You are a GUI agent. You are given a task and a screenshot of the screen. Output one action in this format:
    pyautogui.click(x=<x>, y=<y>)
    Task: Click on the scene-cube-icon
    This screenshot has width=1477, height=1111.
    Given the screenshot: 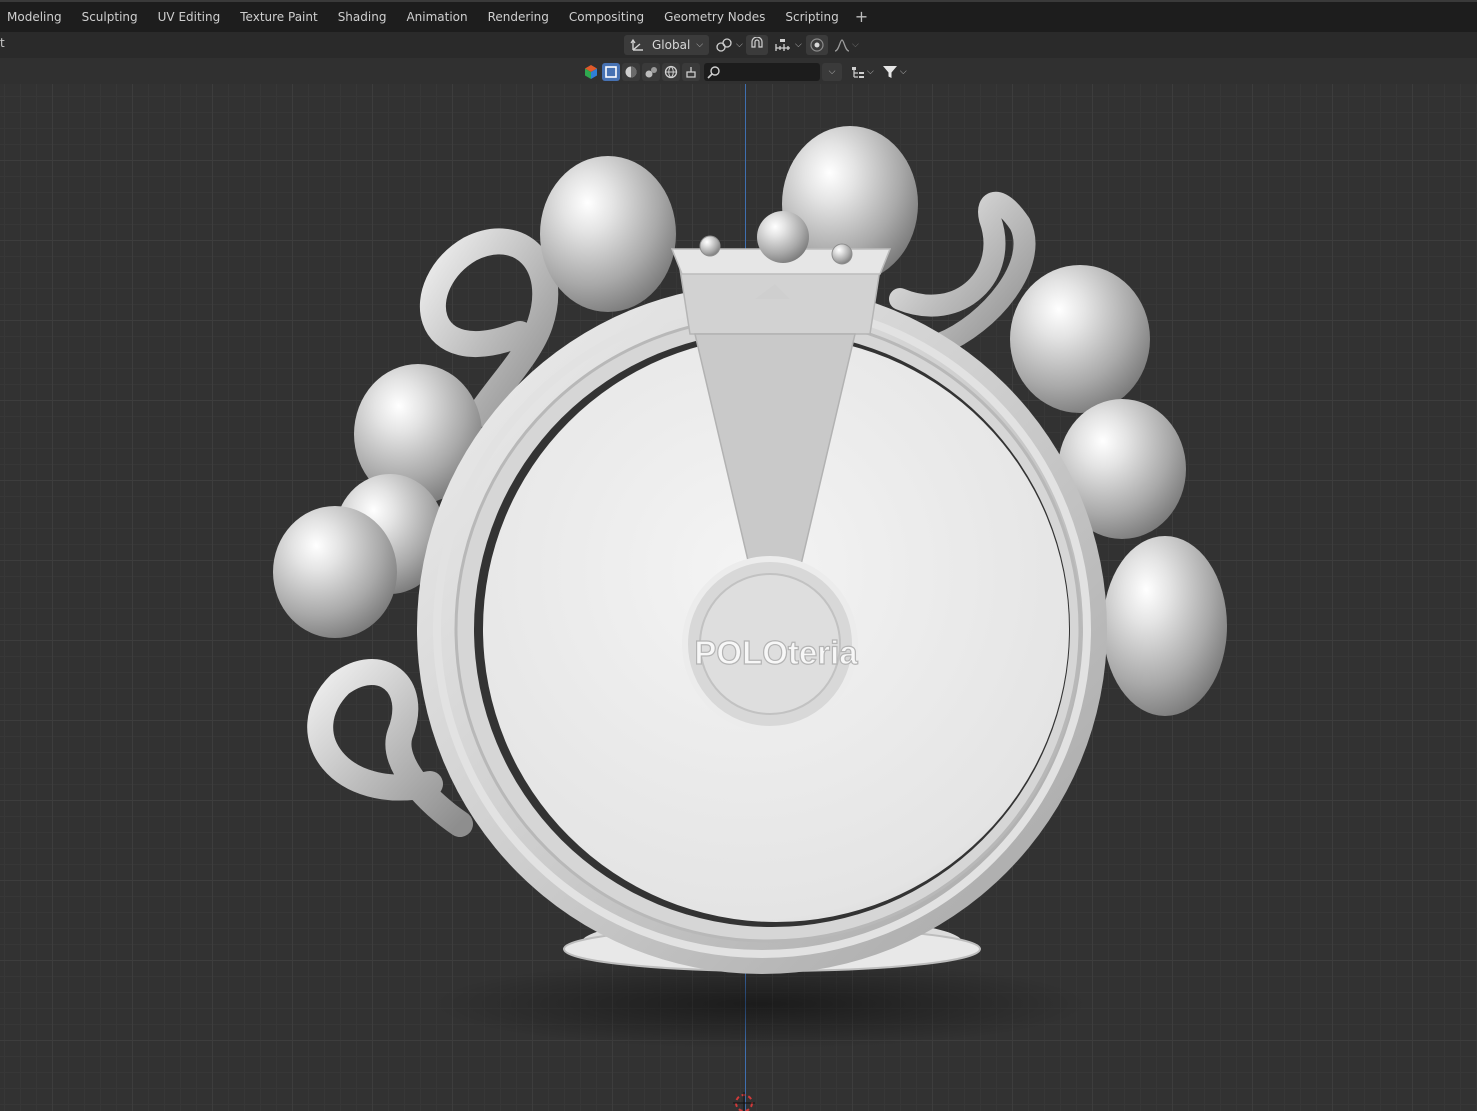 What is the action you would take?
    pyautogui.click(x=591, y=72)
    